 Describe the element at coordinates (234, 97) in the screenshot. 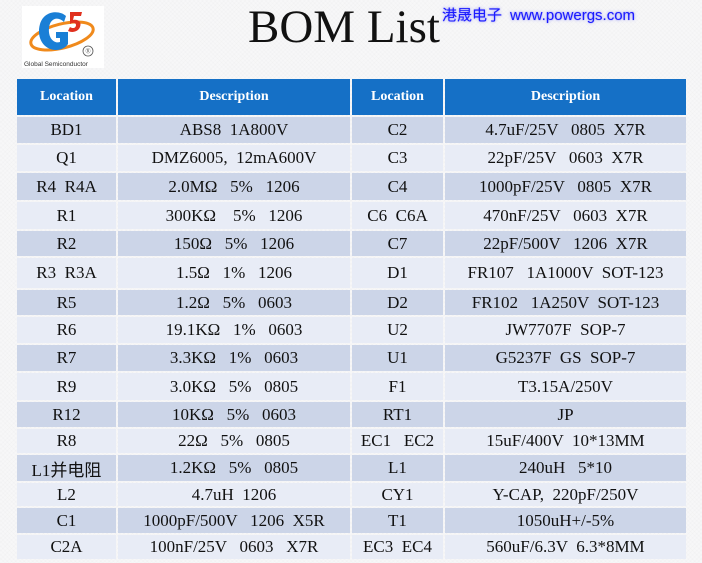

I see `header-description-1: Description` at that location.